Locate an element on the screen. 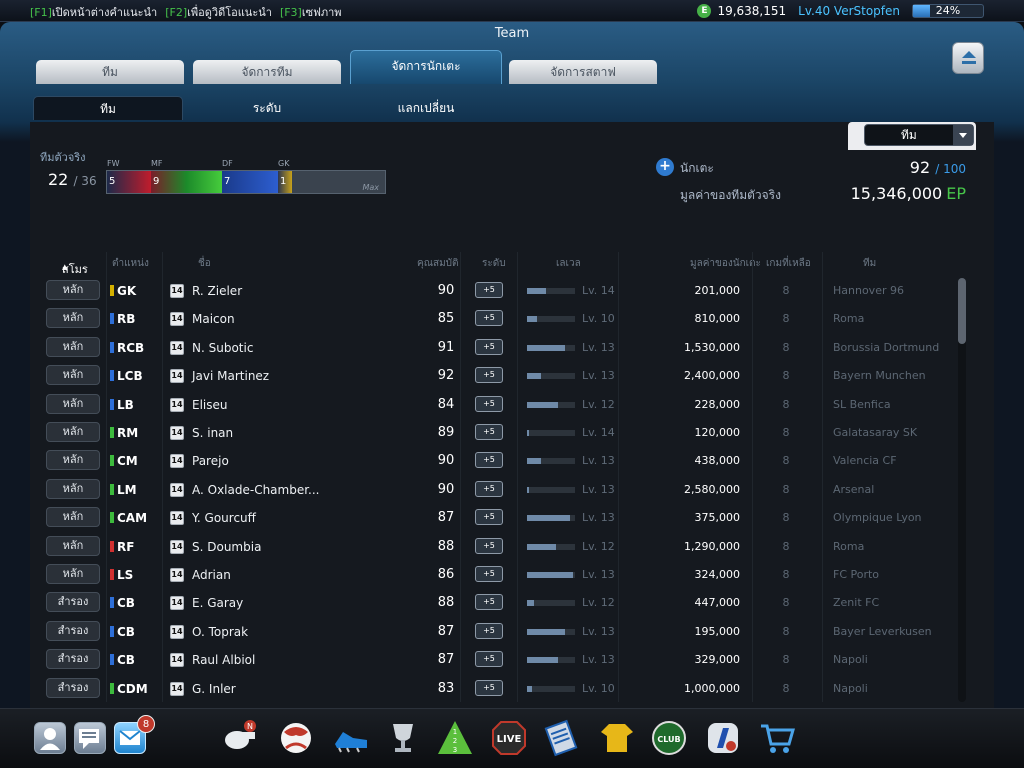 This screenshot has width=1024, height=768. tab-staff-management: จัดการสตาฟ is located at coordinates (583, 72).